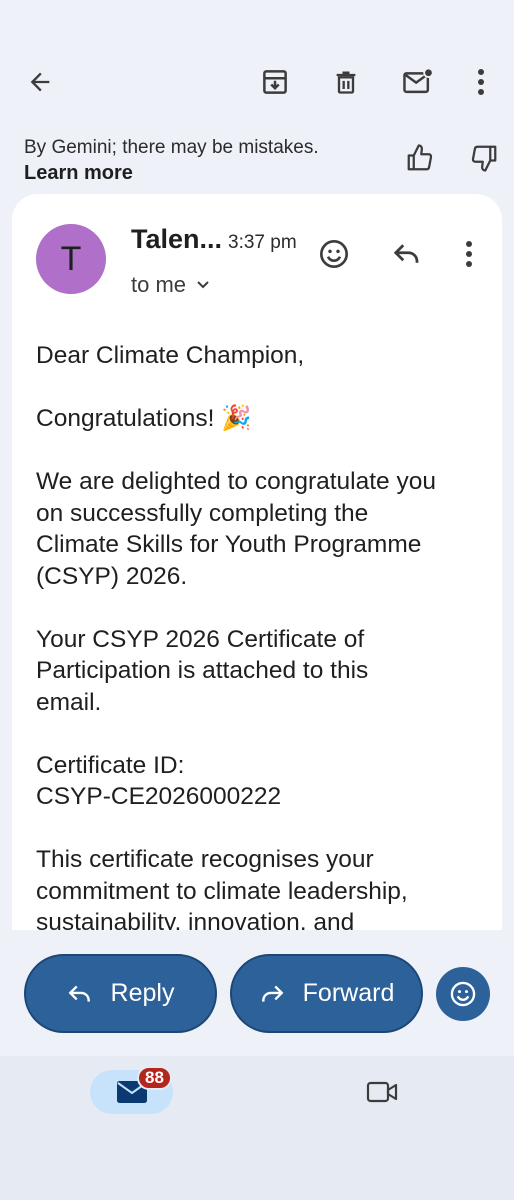 This screenshot has width=514, height=1200. I want to click on message-time: 3:37 pm, so click(262, 242).